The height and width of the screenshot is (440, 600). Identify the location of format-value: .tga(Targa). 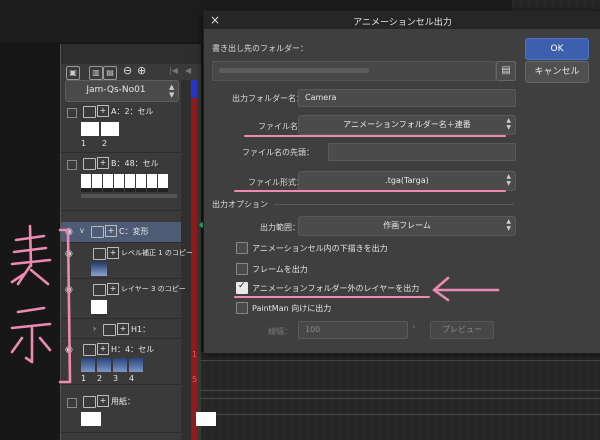
(407, 180).